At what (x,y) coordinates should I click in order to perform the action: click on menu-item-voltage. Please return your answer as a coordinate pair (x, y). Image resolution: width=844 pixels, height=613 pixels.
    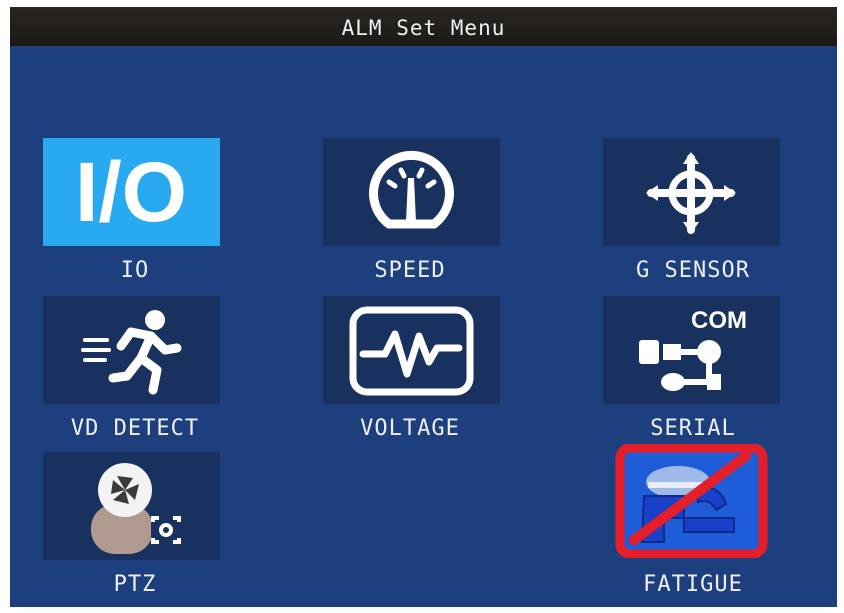
    Looking at the image, I should click on (411, 350).